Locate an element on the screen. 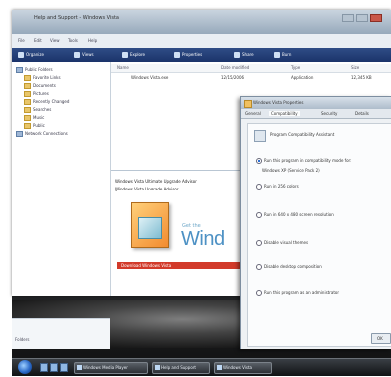 This screenshot has width=391, height=377. tab-general: General is located at coordinates (253, 113).